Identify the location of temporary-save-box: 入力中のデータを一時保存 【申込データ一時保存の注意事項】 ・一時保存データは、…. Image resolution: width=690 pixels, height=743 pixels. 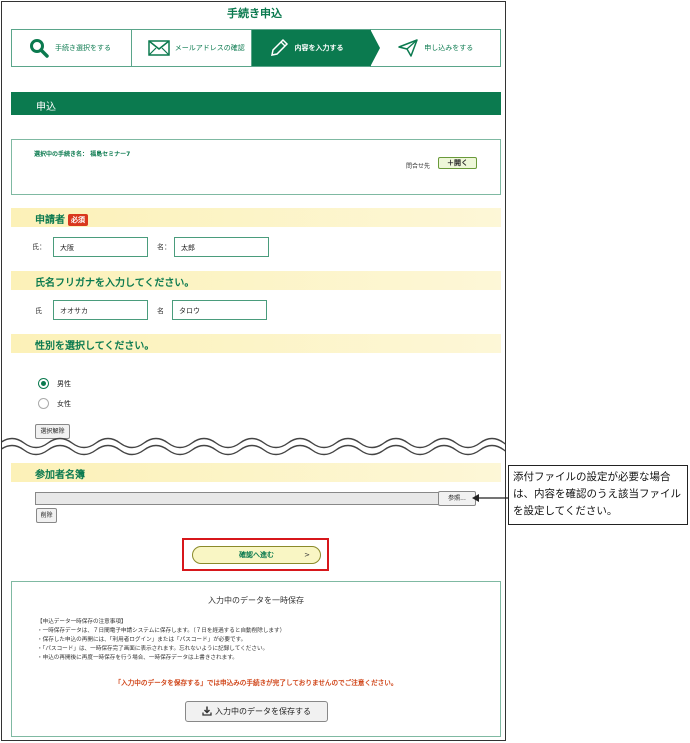
(256, 659).